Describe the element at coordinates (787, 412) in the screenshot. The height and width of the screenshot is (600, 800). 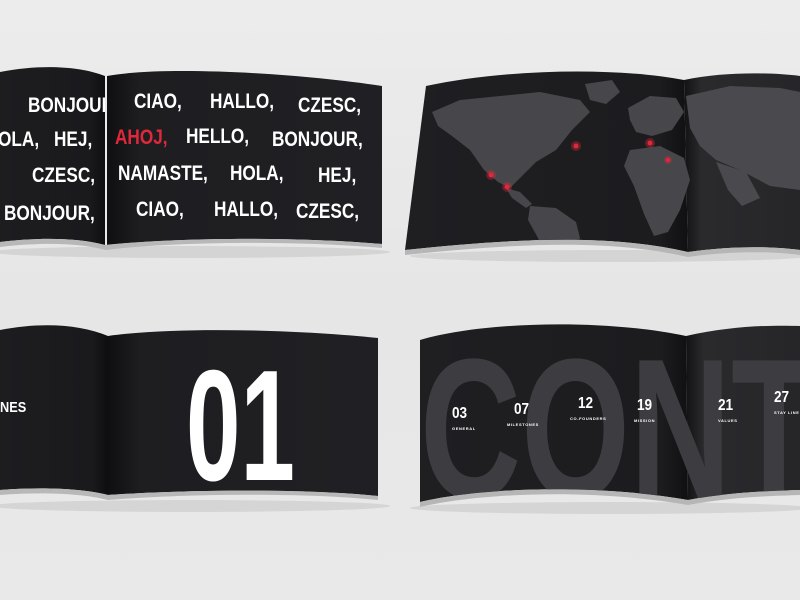
I see `contents-section-label: STAY LINE` at that location.